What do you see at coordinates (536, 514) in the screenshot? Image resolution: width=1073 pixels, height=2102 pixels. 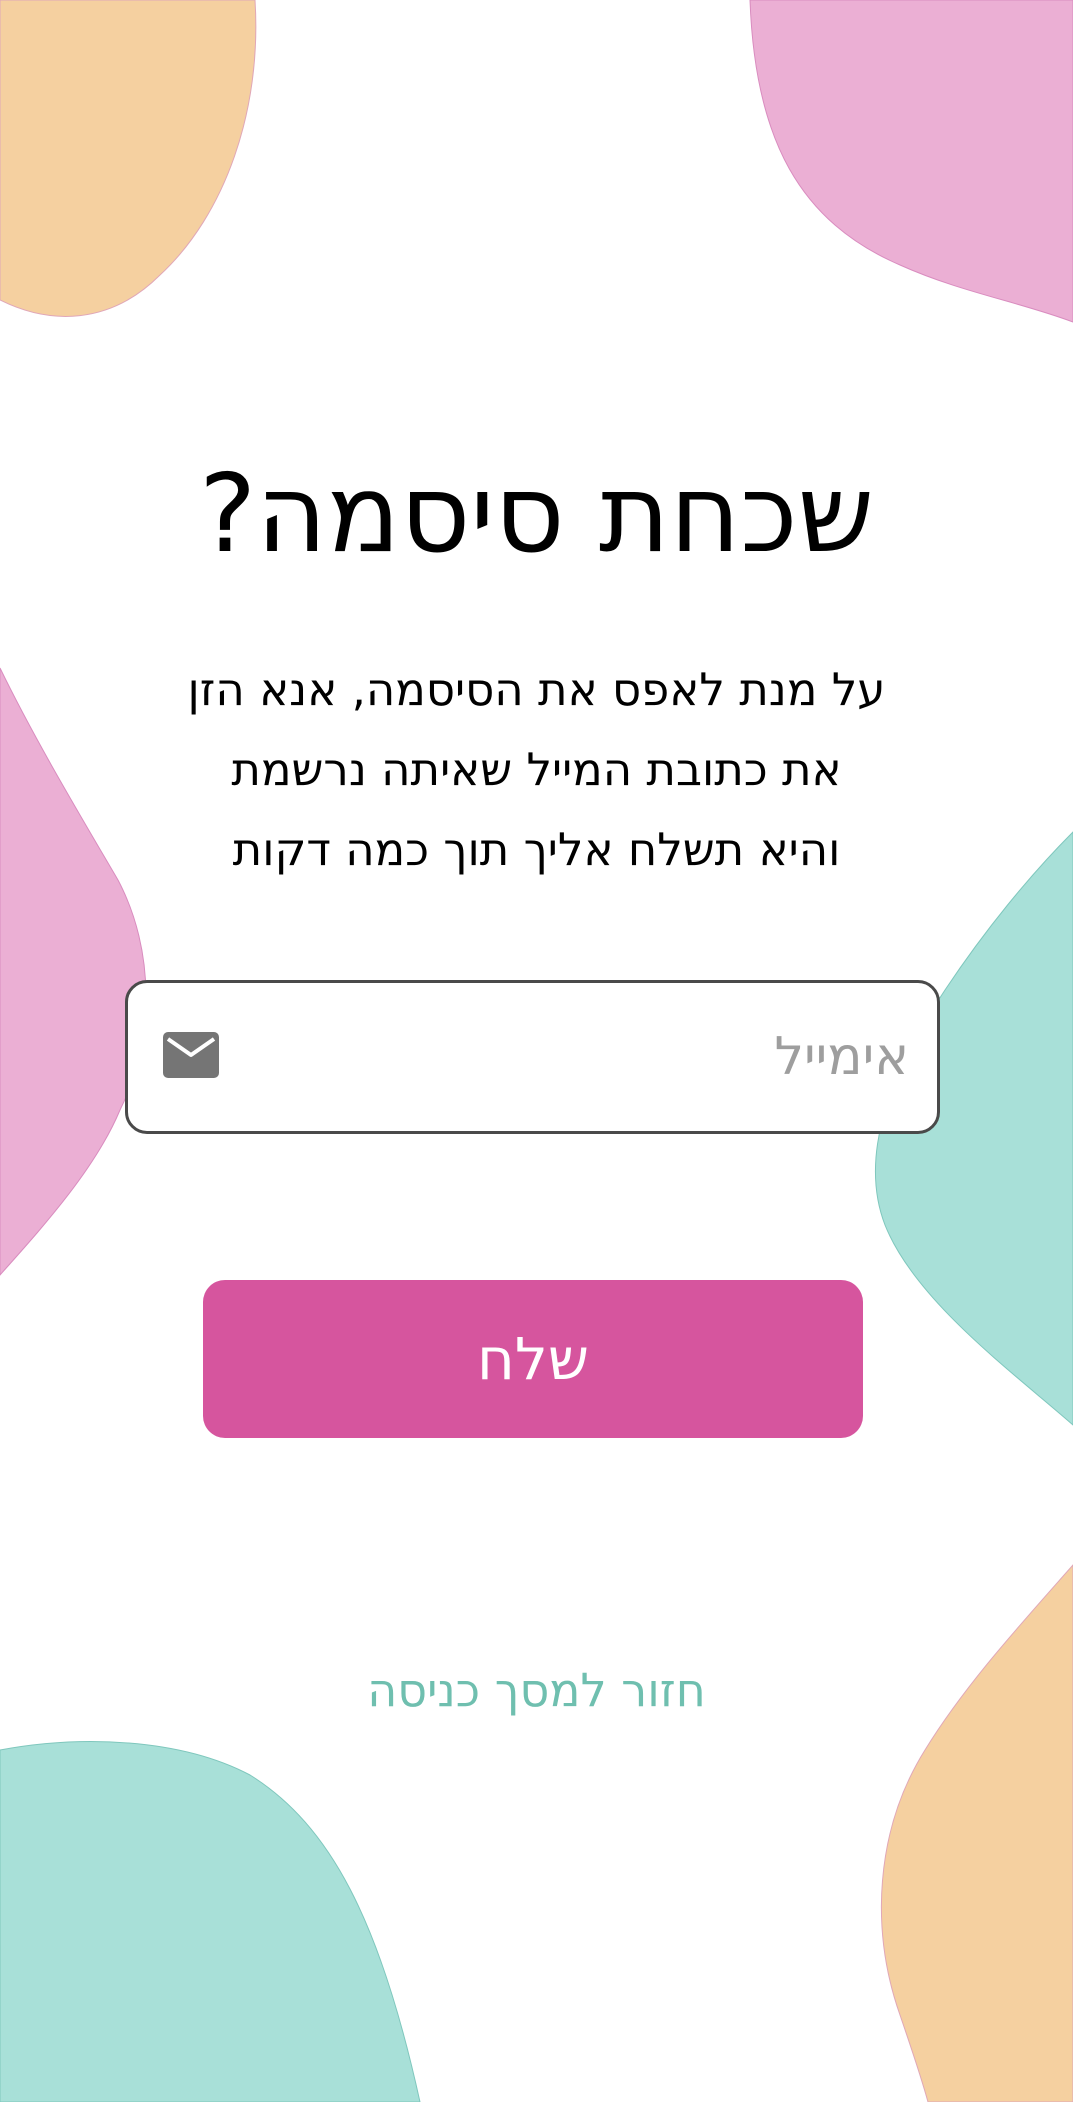 I see `page-title: שכחת סיסמה?` at bounding box center [536, 514].